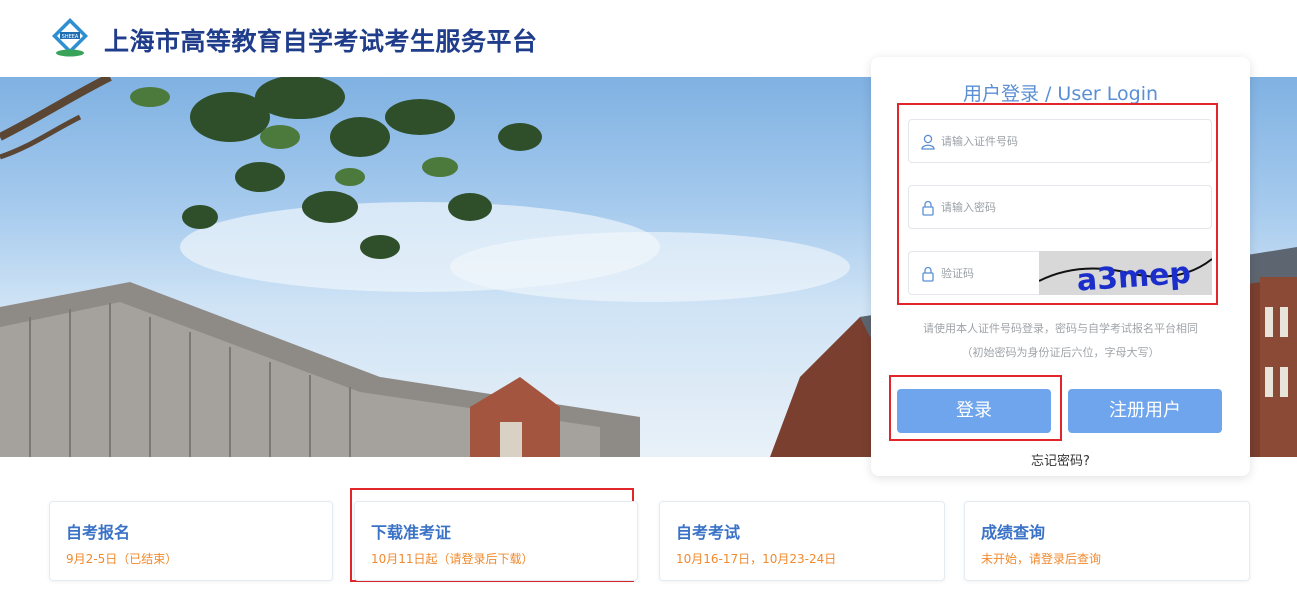 The height and width of the screenshot is (593, 1297). I want to click on card-exam-schedule: 自考考试 10月16-17日，10月23-24日, so click(802, 541).